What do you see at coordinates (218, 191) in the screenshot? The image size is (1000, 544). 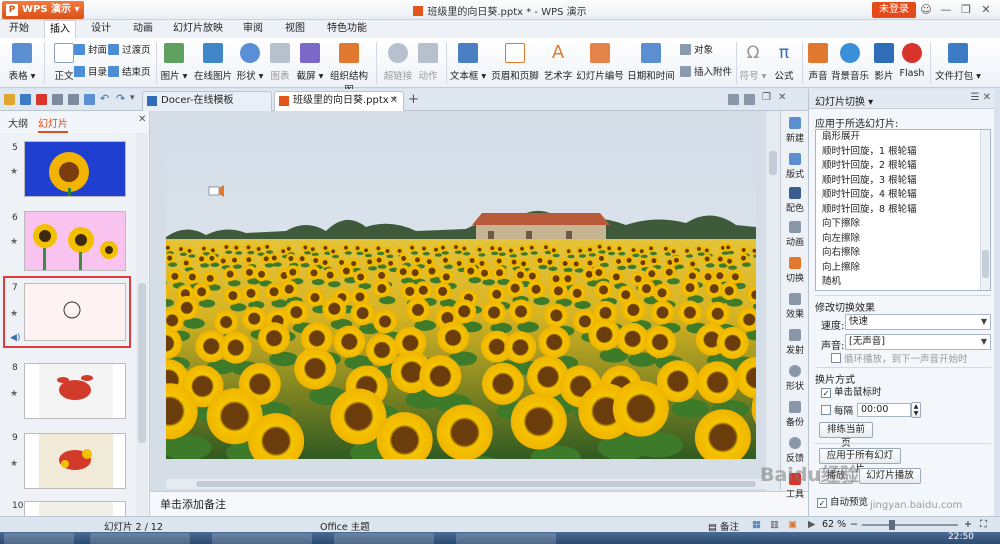 I see `audio-speaker-icon` at bounding box center [218, 191].